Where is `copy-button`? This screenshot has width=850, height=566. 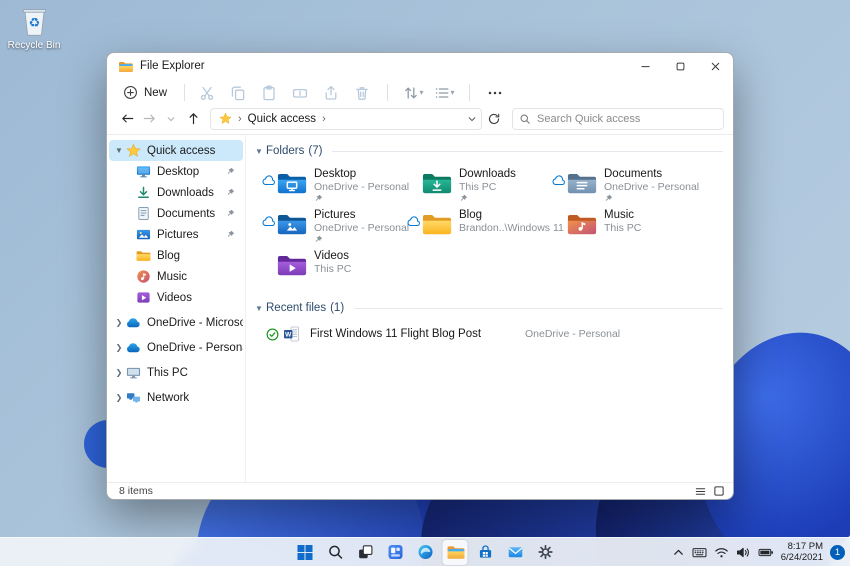
copy-button is located at coordinates (238, 93).